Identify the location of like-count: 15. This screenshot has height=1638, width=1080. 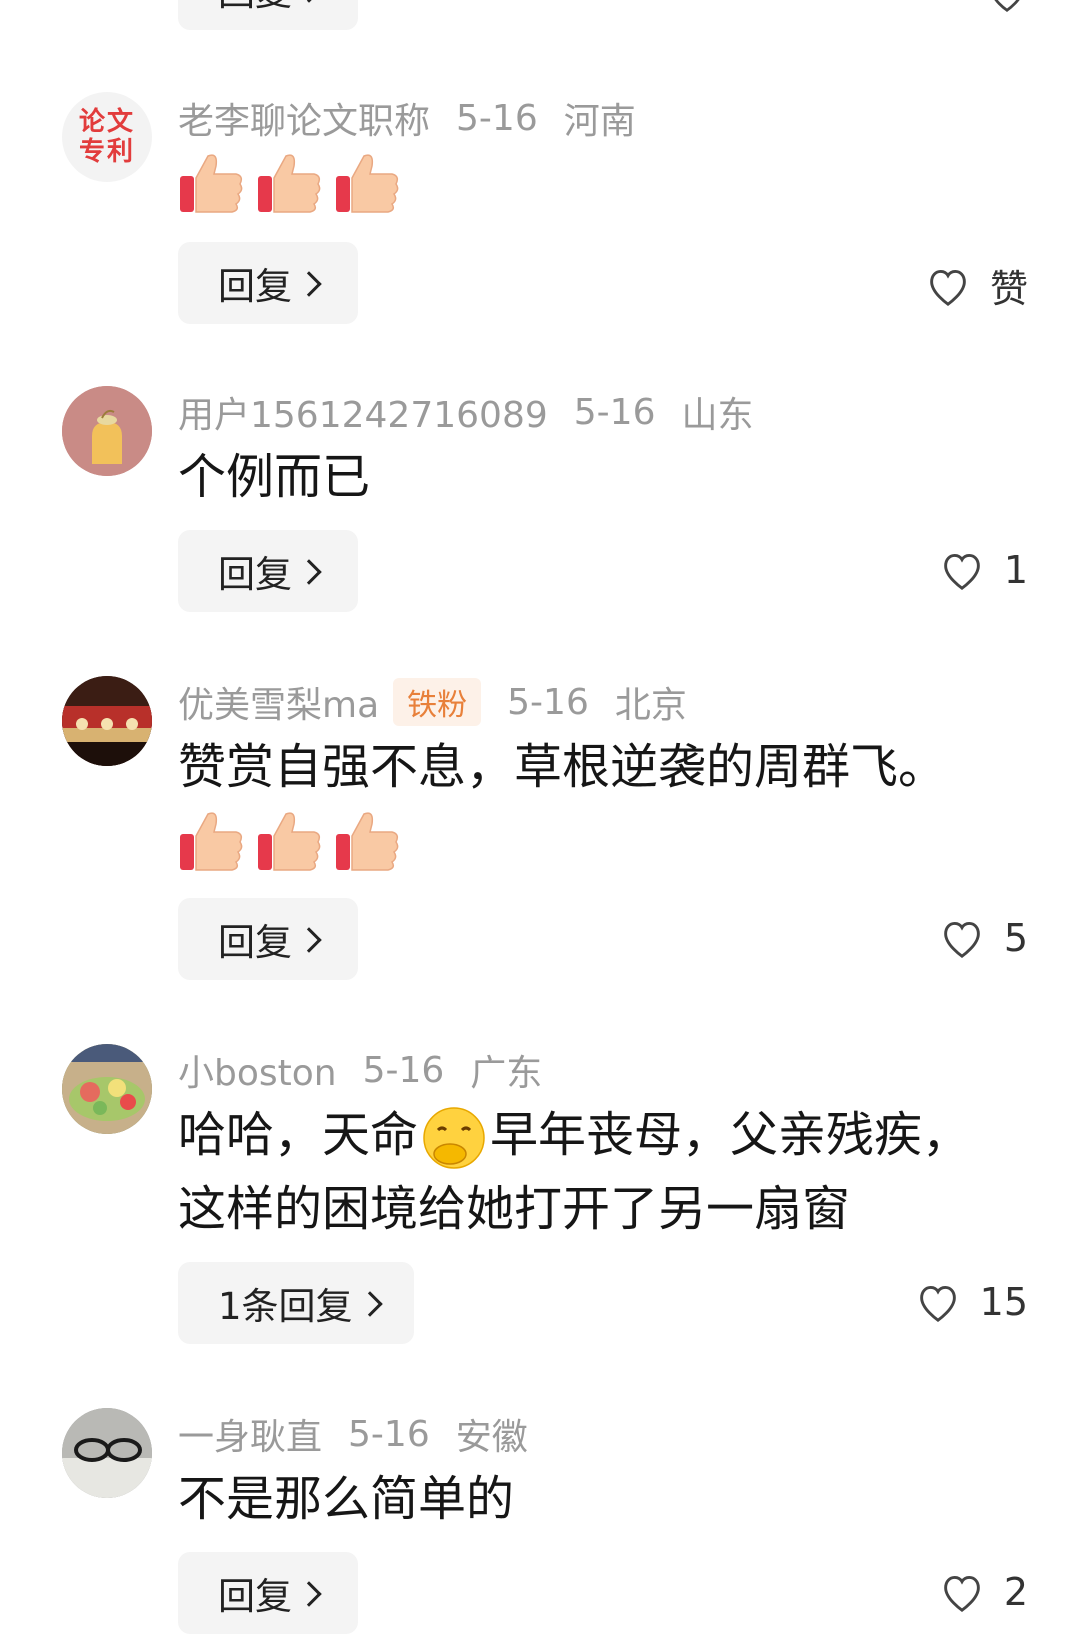
(1003, 1302).